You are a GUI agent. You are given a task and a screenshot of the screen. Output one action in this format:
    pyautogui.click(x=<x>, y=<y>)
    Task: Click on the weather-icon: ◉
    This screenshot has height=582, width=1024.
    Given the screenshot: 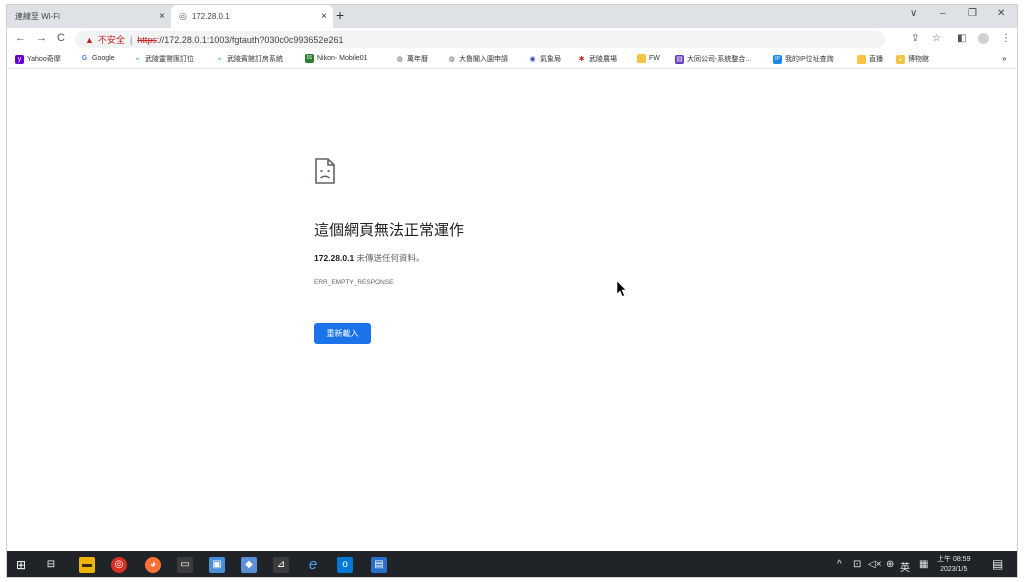 What is the action you would take?
    pyautogui.click(x=532, y=59)
    